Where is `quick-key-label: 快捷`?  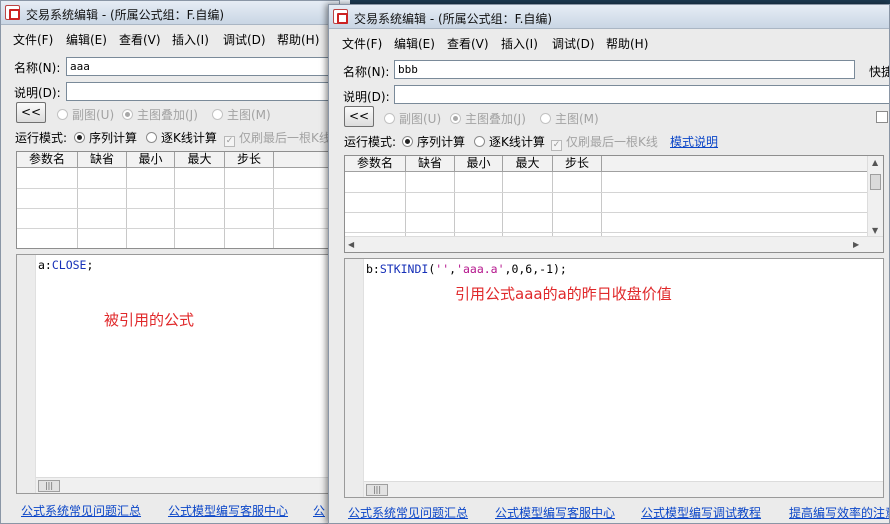 quick-key-label: 快捷 is located at coordinates (879, 72).